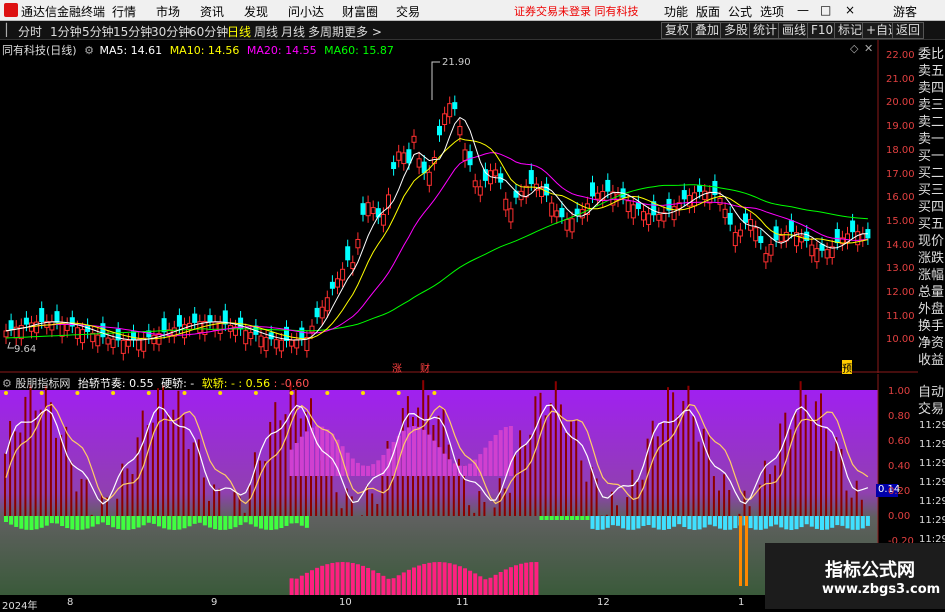 The height and width of the screenshot is (612, 945). What do you see at coordinates (307, 453) in the screenshot?
I see `momentum-bar` at bounding box center [307, 453].